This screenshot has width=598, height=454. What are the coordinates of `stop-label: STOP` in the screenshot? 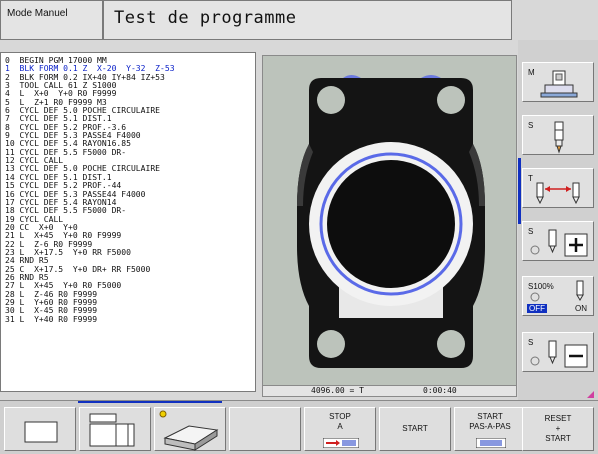 It's located at (340, 416).